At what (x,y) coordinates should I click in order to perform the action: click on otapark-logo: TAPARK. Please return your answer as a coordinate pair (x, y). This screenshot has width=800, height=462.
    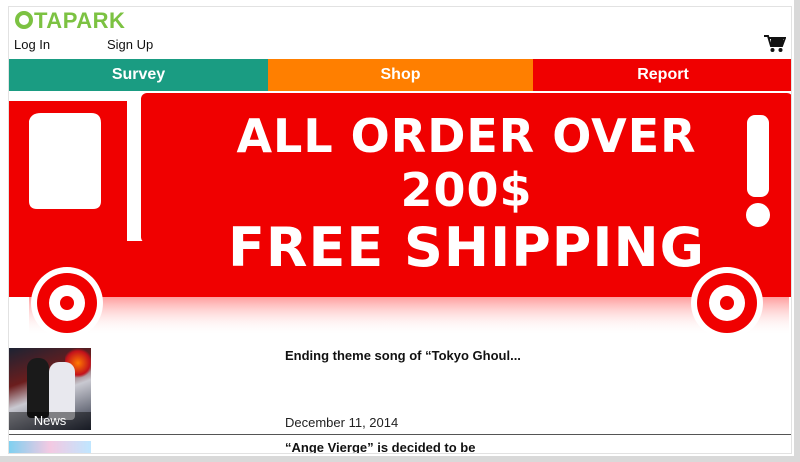
    Looking at the image, I should click on (70, 21).